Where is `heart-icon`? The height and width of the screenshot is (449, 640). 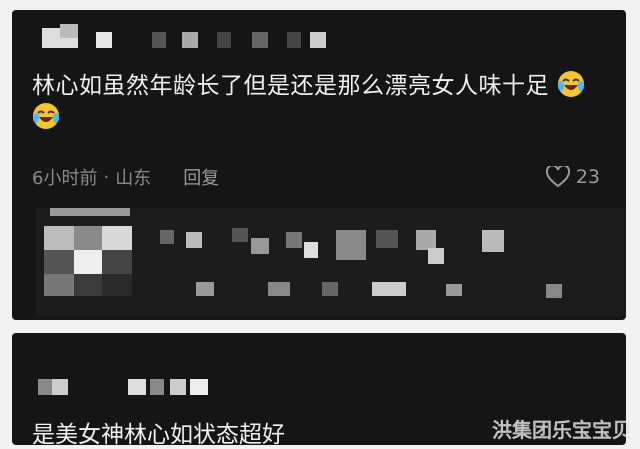 heart-icon is located at coordinates (557, 177).